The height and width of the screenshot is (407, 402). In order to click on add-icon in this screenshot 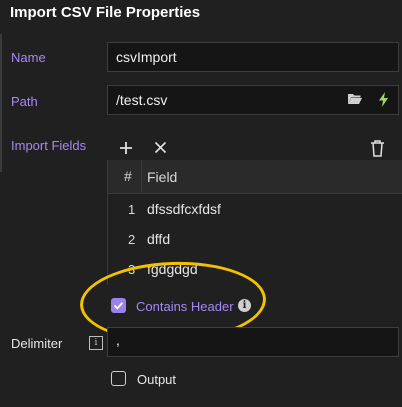, I will do `click(126, 148)`.